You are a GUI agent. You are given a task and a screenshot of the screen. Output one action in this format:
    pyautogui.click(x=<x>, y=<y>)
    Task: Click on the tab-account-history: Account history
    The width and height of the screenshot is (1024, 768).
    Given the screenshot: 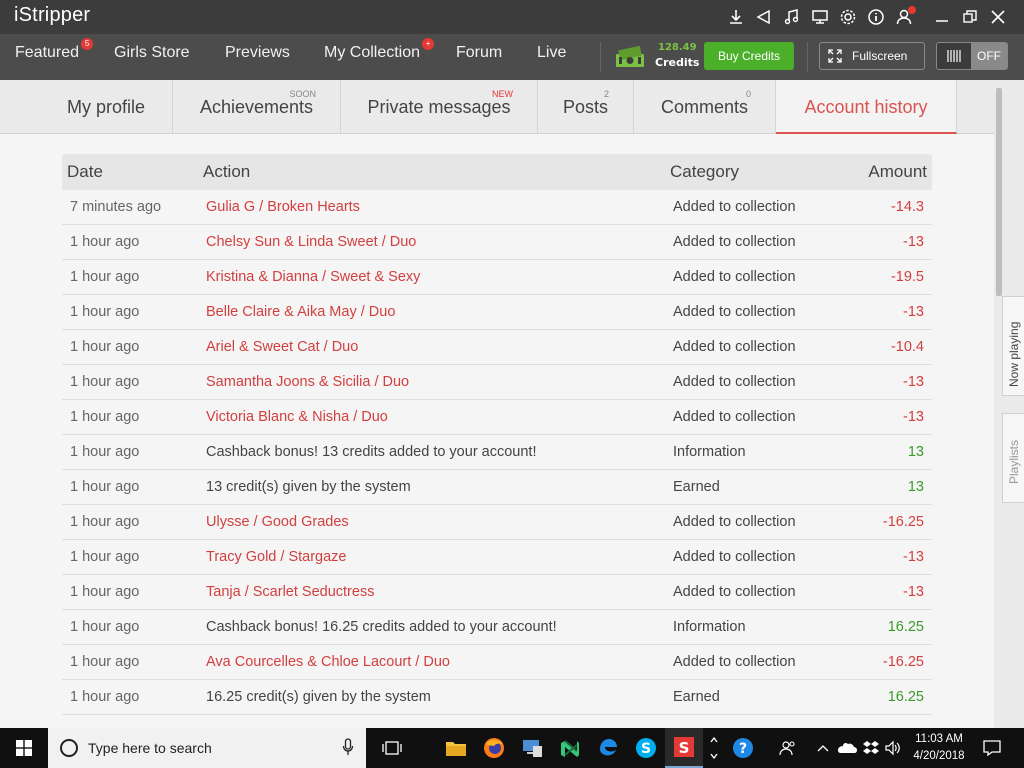 What is the action you would take?
    pyautogui.click(x=866, y=107)
    